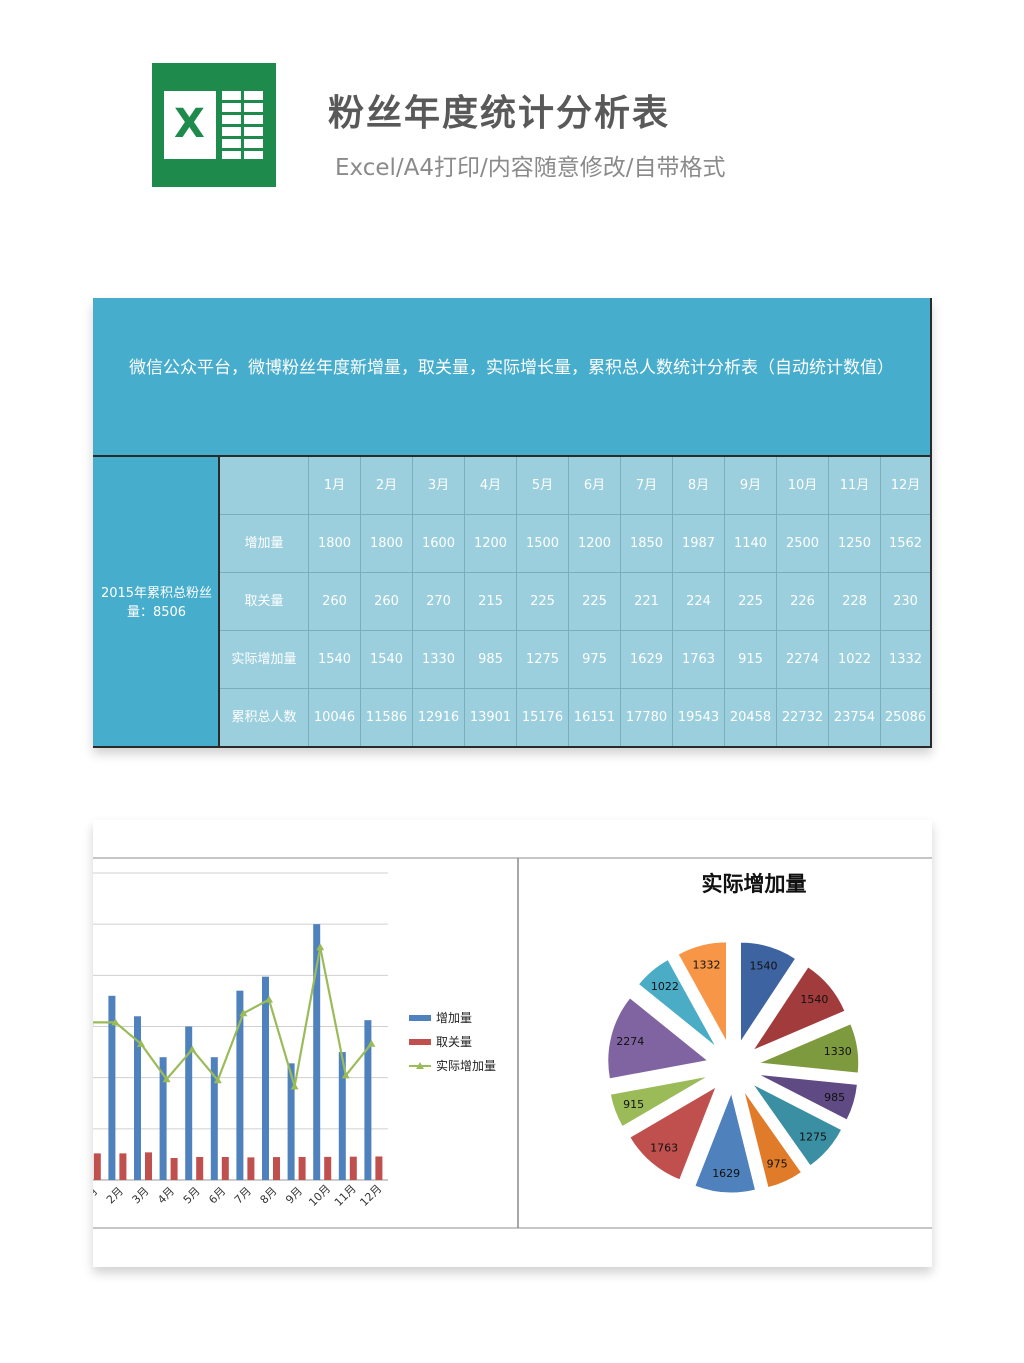 The width and height of the screenshot is (1024, 1363). I want to click on table-cell: 1850, so click(647, 544).